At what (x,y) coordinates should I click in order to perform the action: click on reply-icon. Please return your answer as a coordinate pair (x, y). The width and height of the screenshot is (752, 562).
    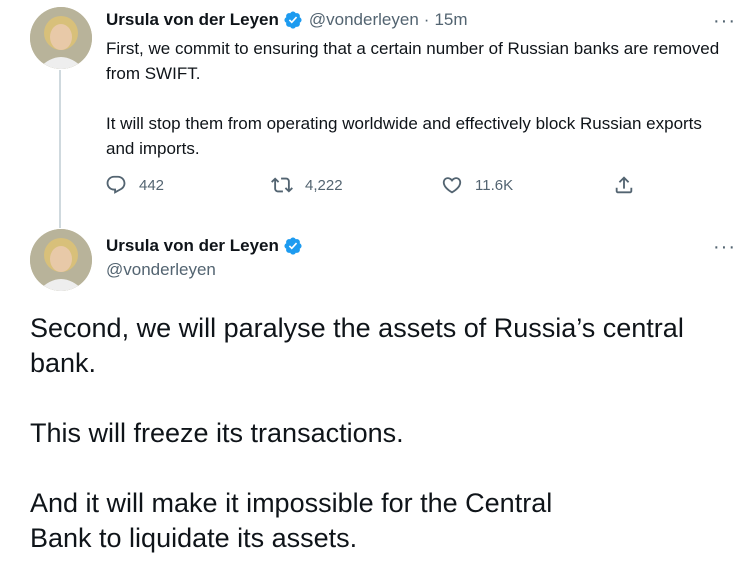
    Looking at the image, I should click on (116, 184).